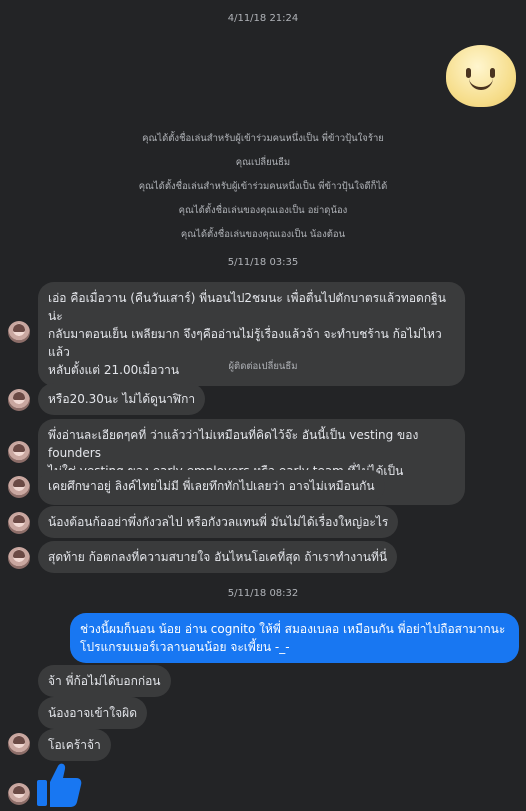 This screenshot has width=526, height=811. Describe the element at coordinates (263, 366) in the screenshot. I see `system-message: ผู้ติดต่อเปลี่ยนธีม` at that location.